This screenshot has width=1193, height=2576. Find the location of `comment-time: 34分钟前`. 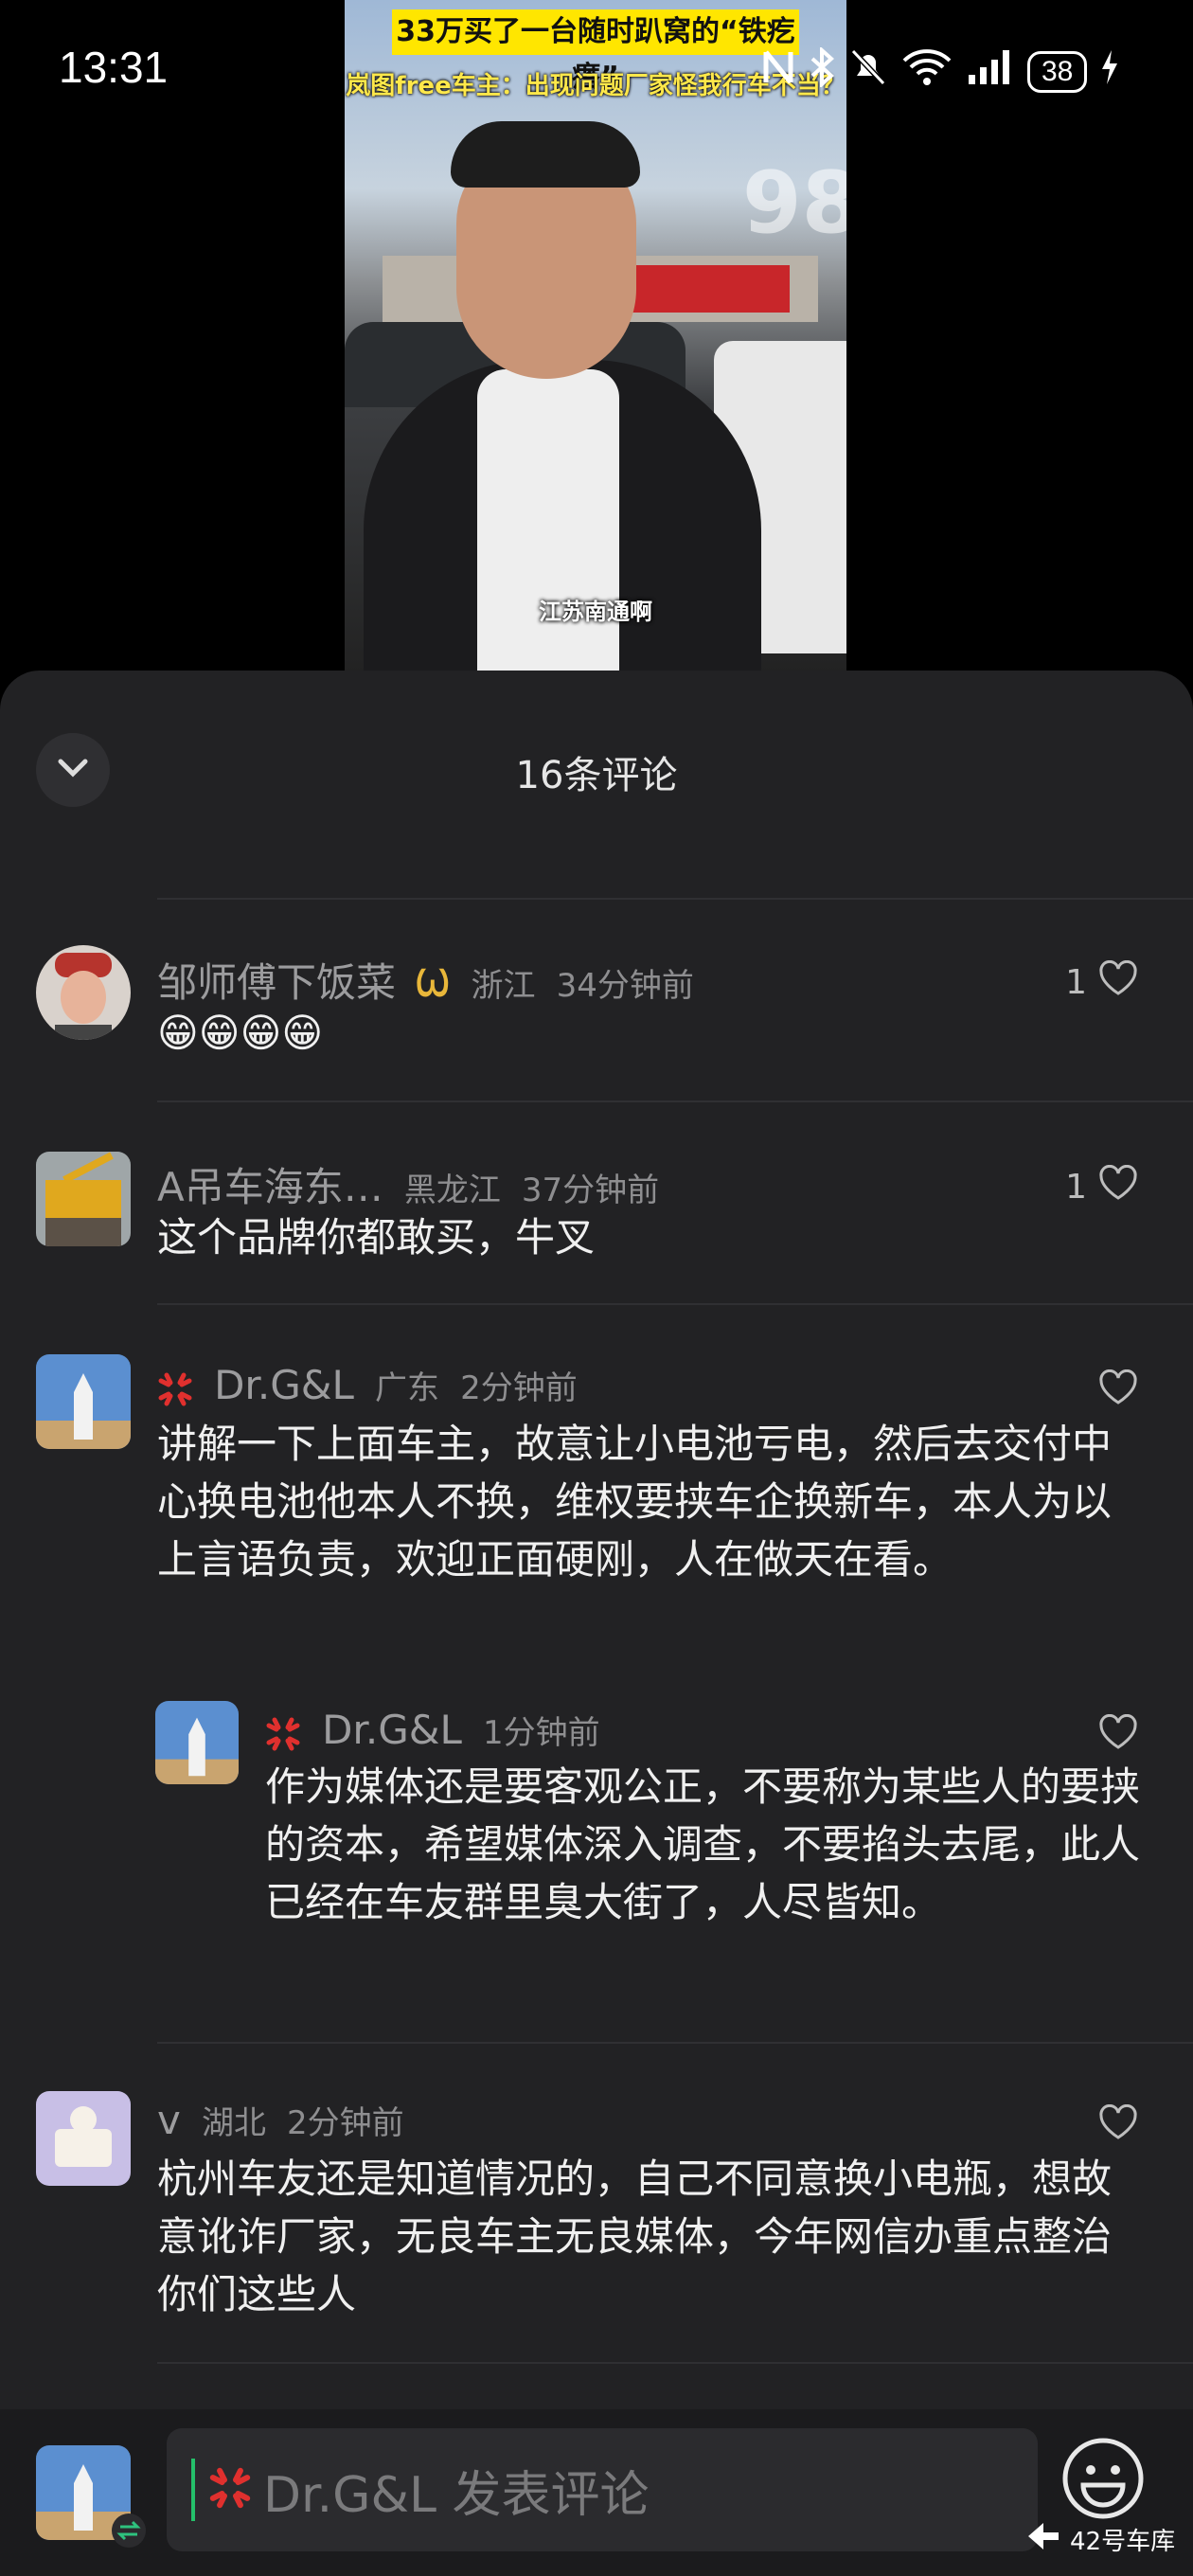

comment-time: 34分钟前 is located at coordinates (625, 986).